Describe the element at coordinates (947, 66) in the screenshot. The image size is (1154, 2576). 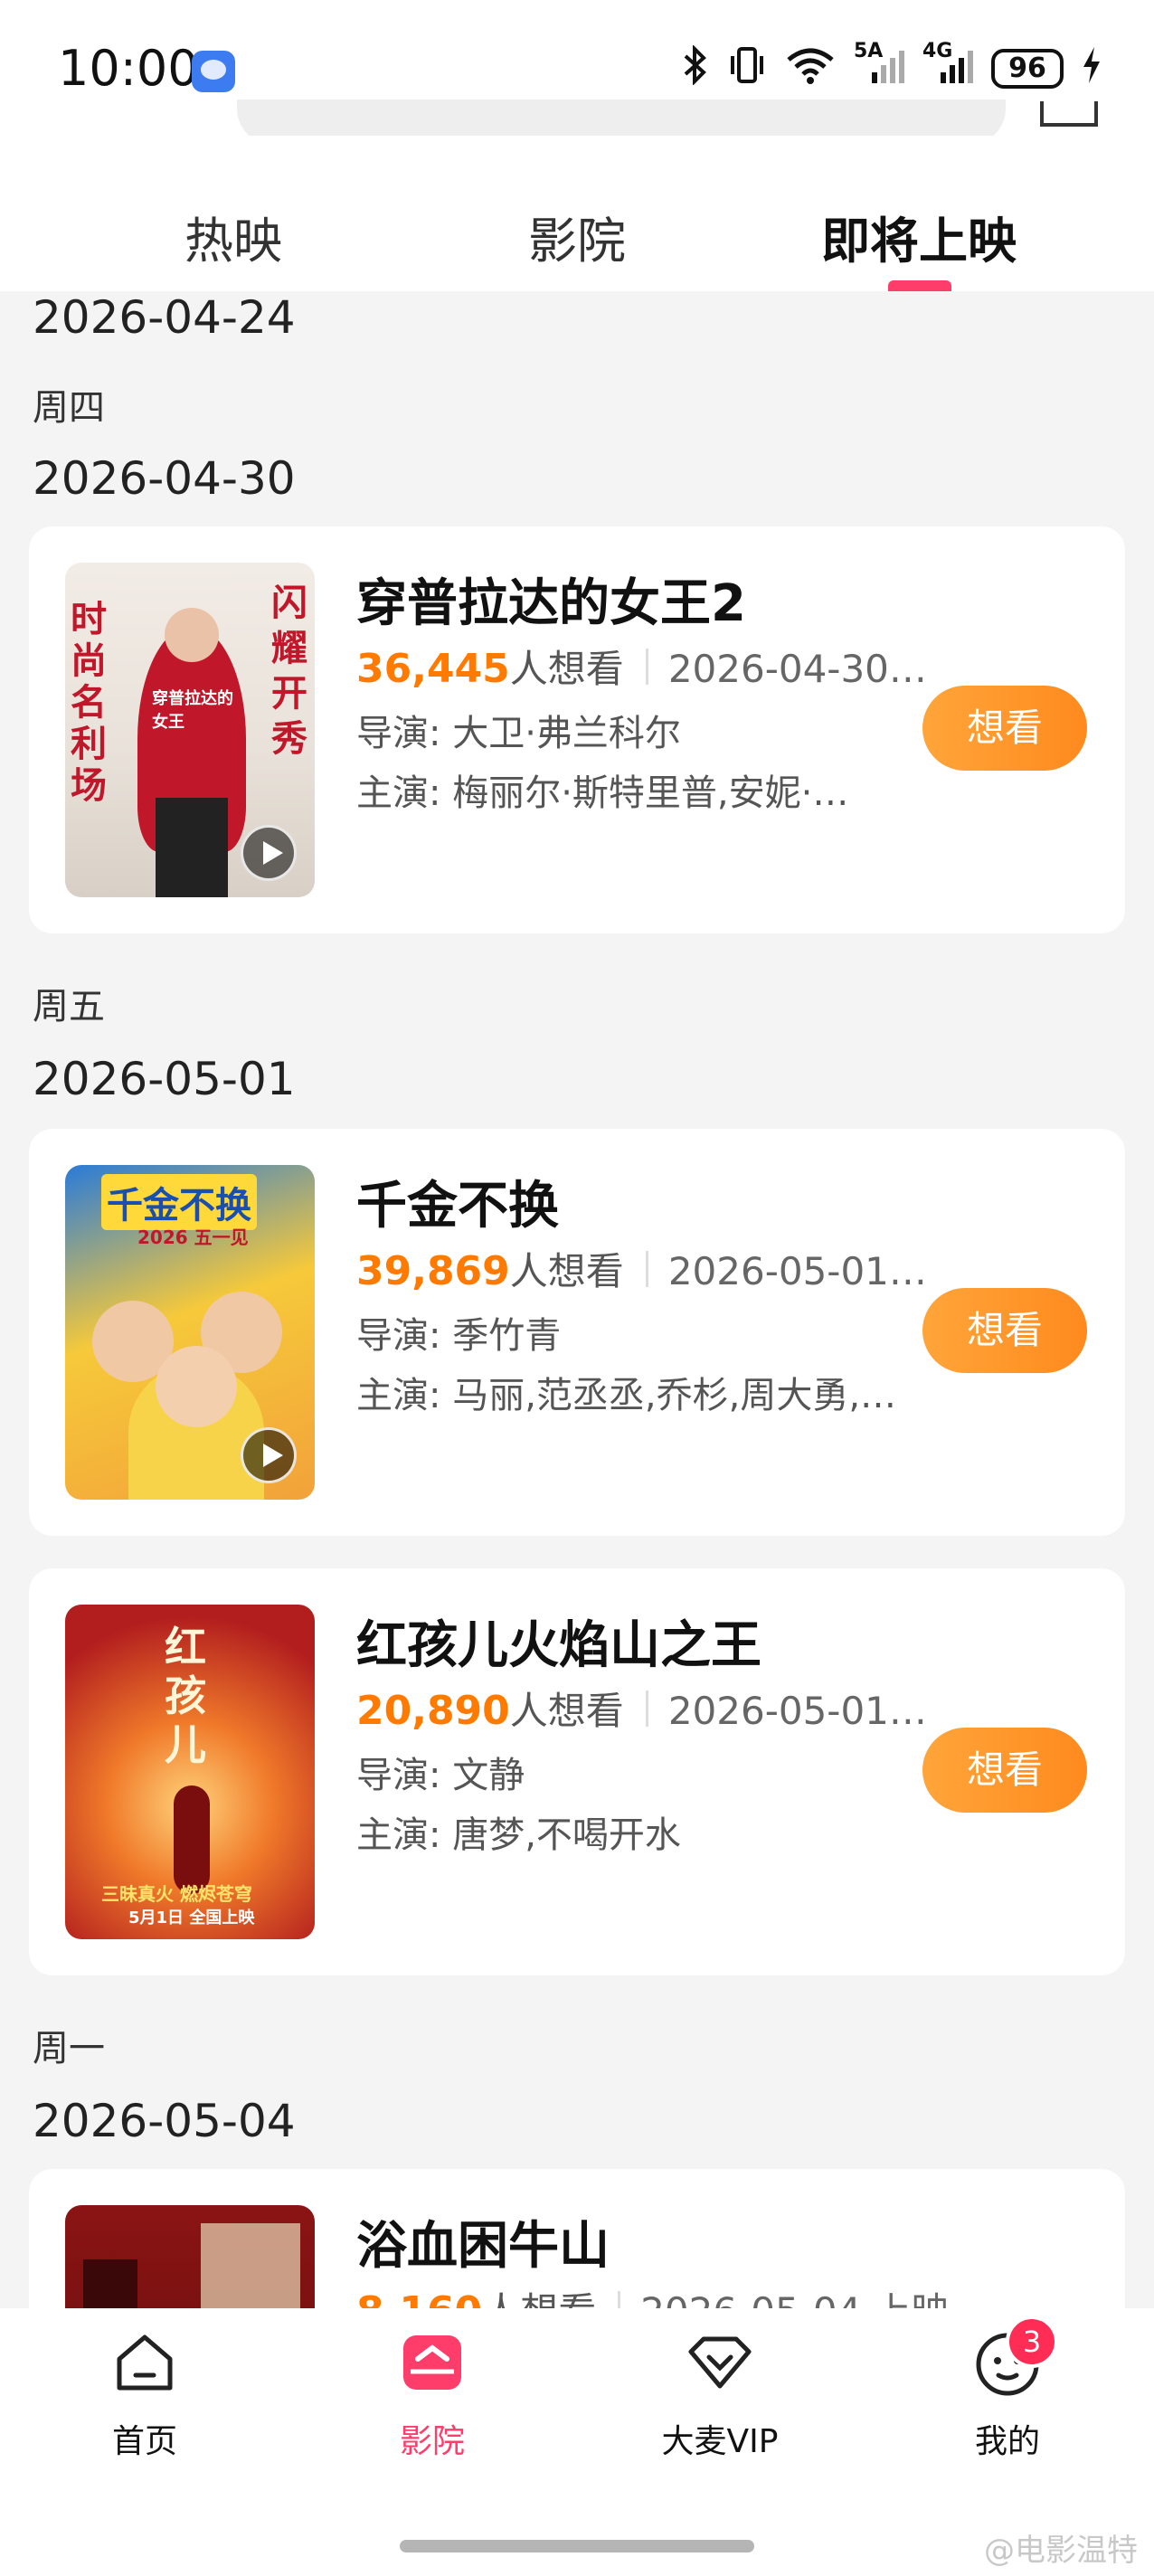
I see `signal-4g-icon: 4G` at that location.